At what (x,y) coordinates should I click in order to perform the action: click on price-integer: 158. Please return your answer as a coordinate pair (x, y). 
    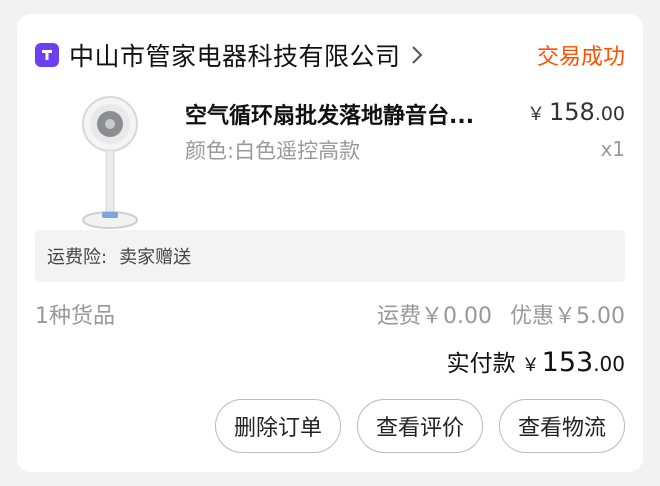
    Looking at the image, I should click on (571, 112).